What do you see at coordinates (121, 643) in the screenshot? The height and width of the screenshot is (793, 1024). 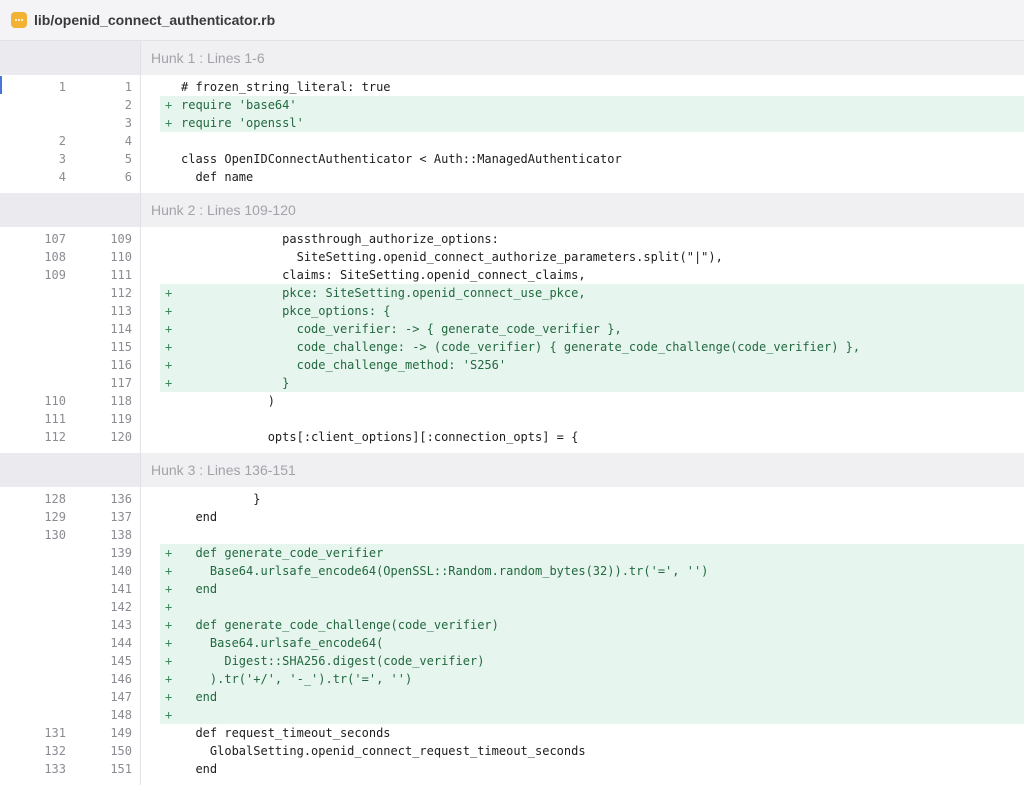 I see `new-line-number: 144` at bounding box center [121, 643].